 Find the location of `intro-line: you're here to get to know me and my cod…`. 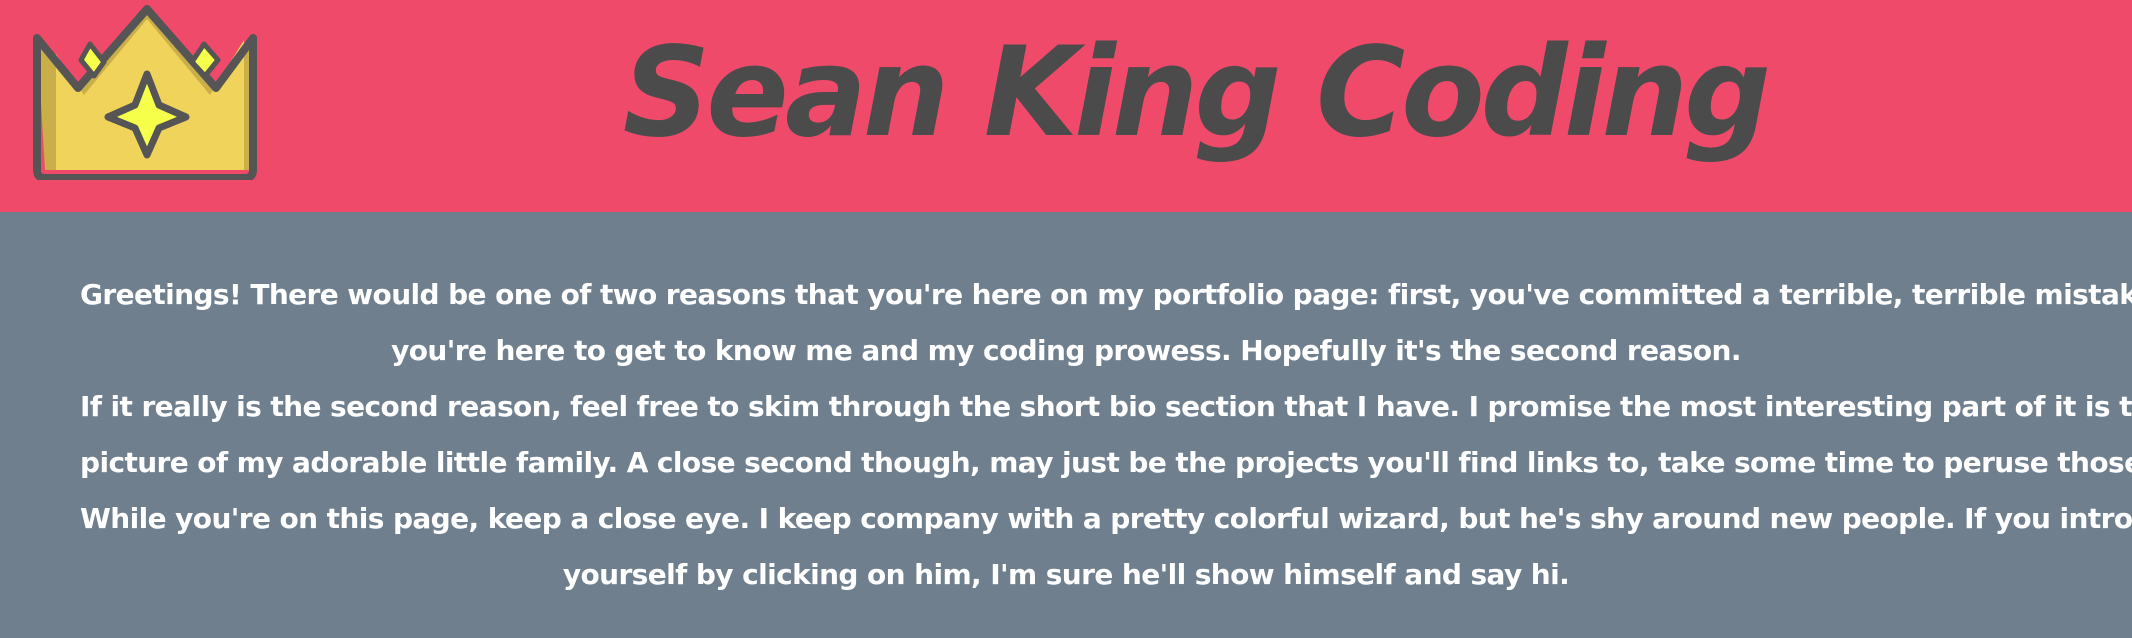

intro-line: you're here to get to know me and my cod… is located at coordinates (1066, 350).